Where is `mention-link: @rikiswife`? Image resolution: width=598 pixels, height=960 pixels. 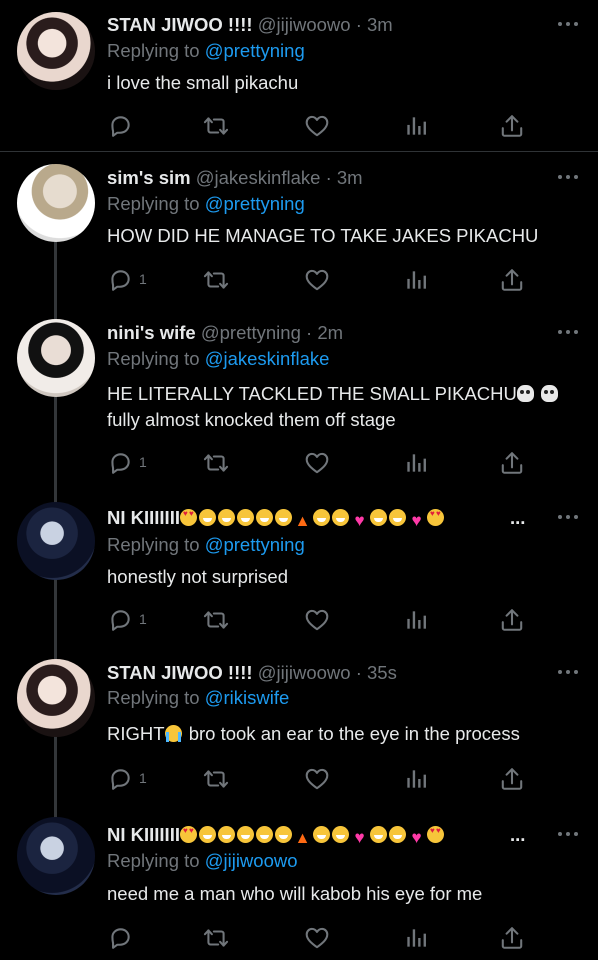 mention-link: @rikiswife is located at coordinates (247, 697).